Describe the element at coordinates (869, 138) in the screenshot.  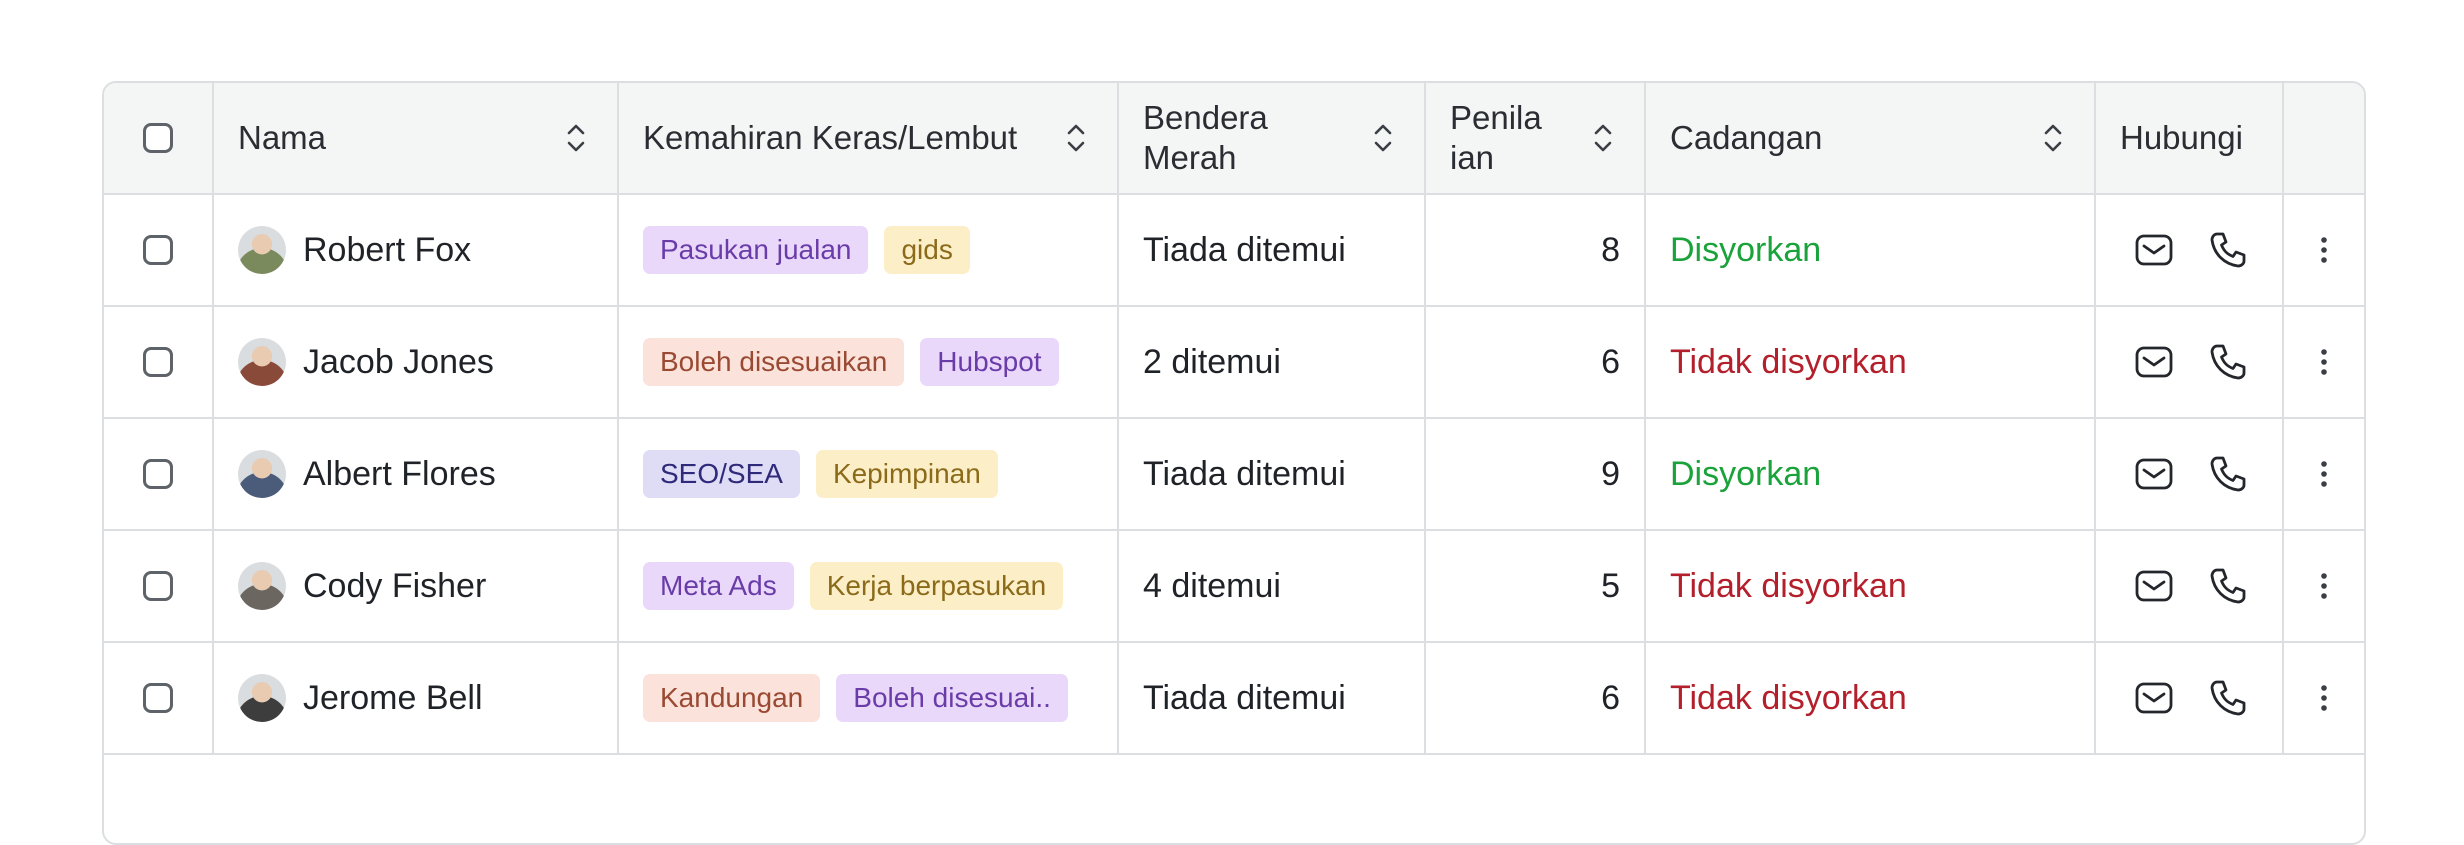
I see `header-skills: Kemahiran Keras/Lembut` at that location.